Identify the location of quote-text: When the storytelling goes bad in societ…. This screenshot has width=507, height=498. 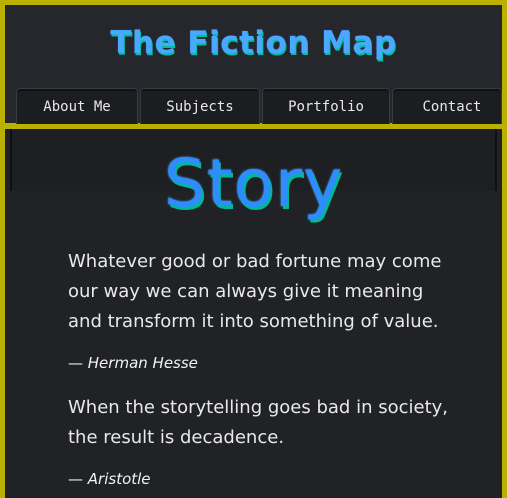
(258, 422).